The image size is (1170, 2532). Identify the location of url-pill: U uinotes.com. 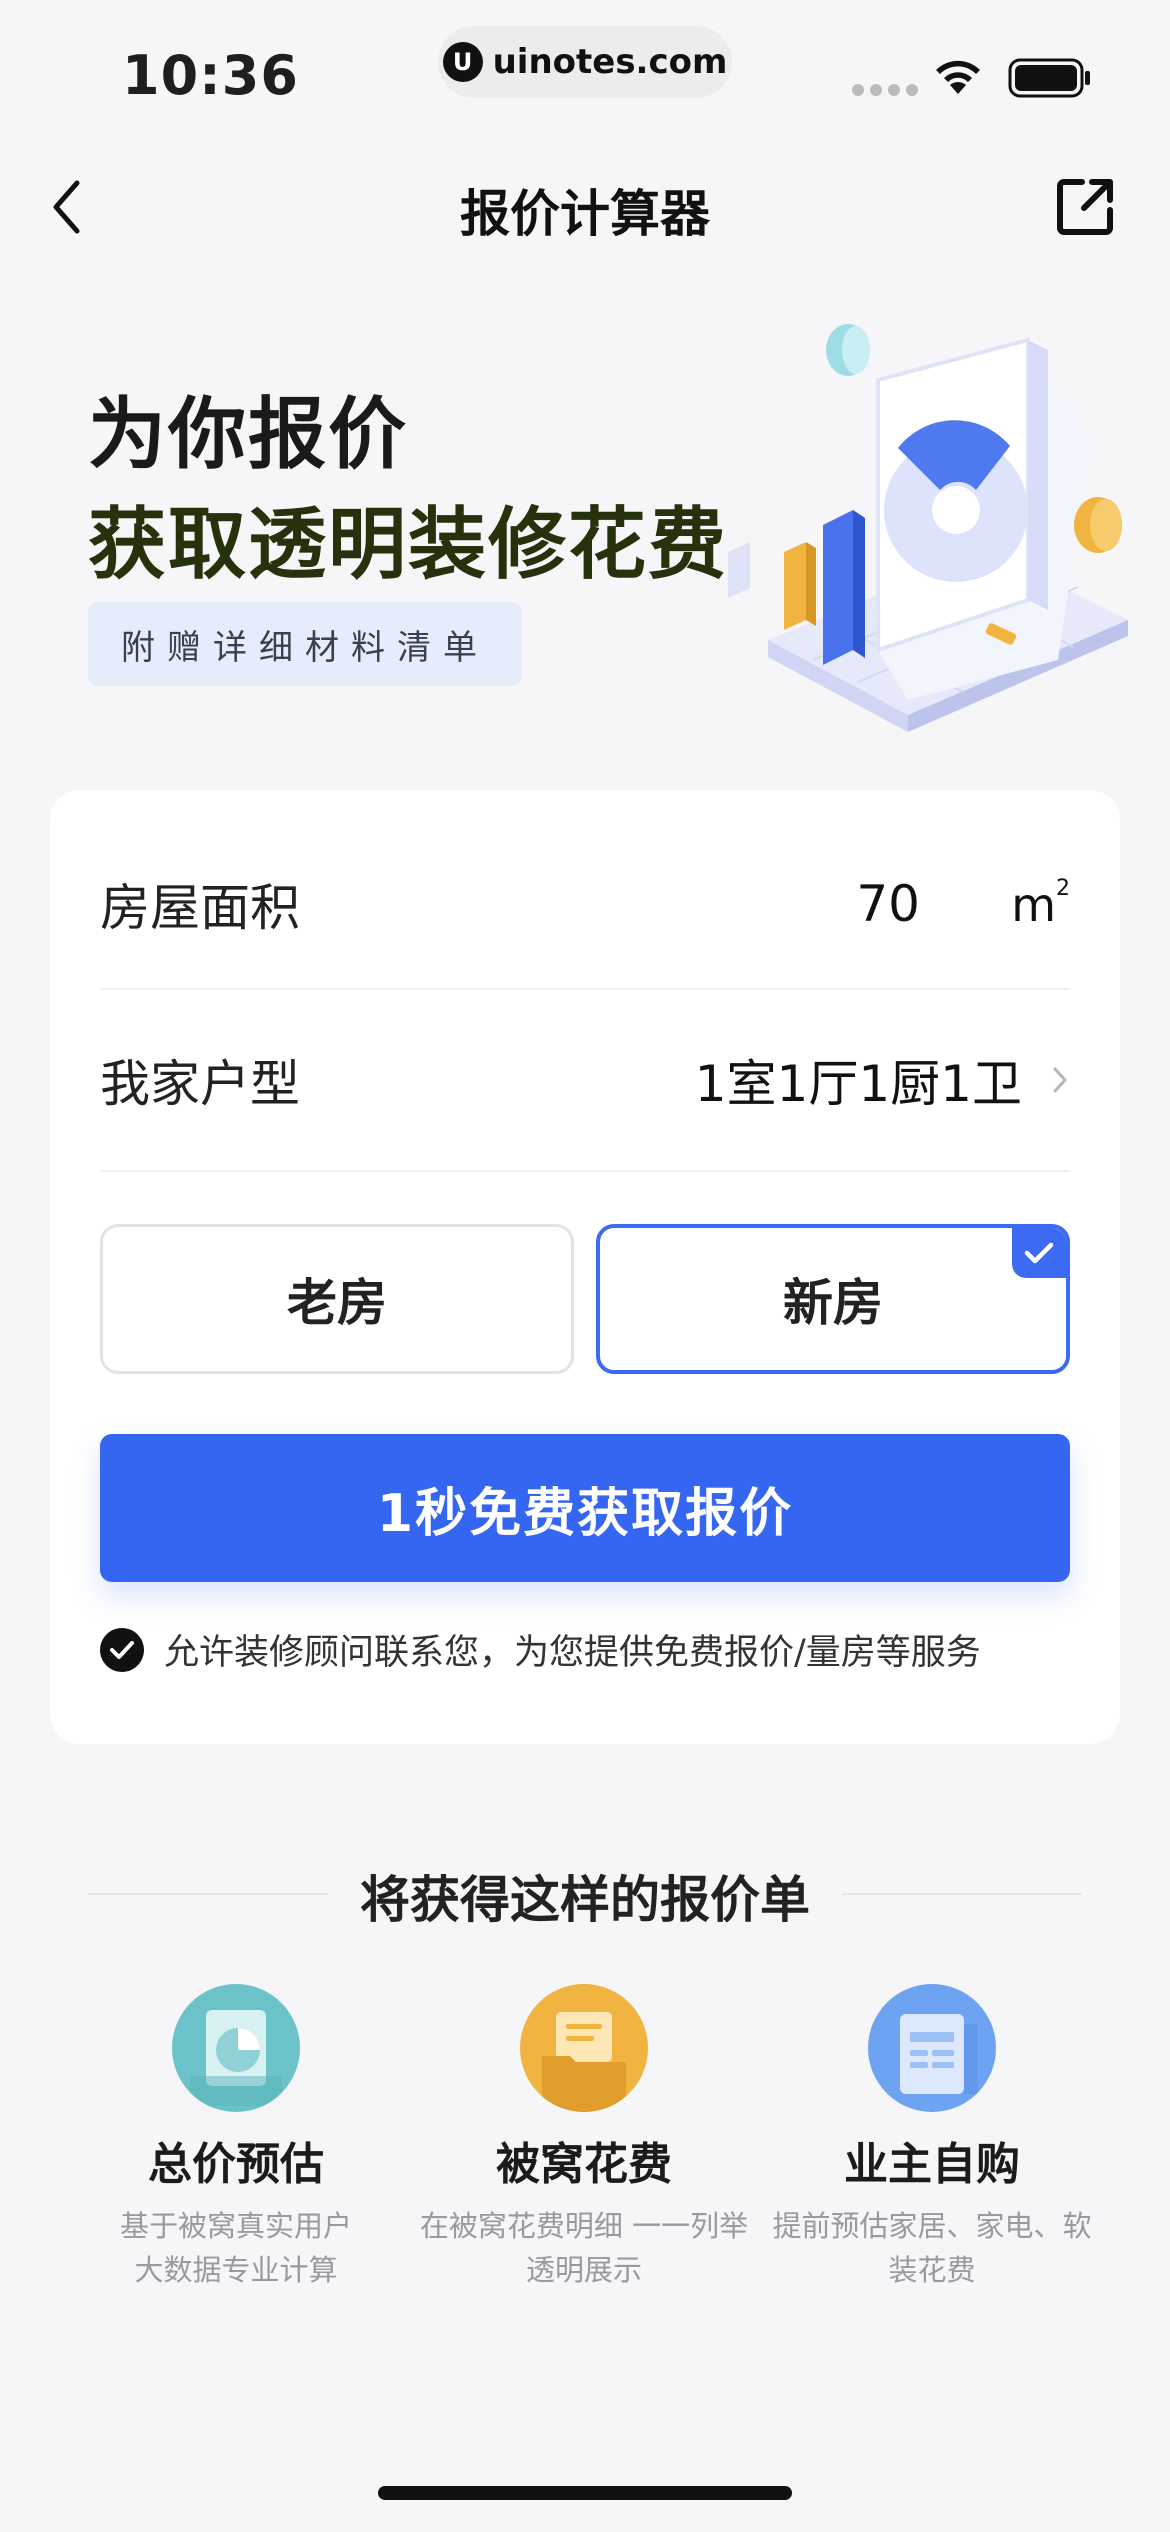
(585, 62).